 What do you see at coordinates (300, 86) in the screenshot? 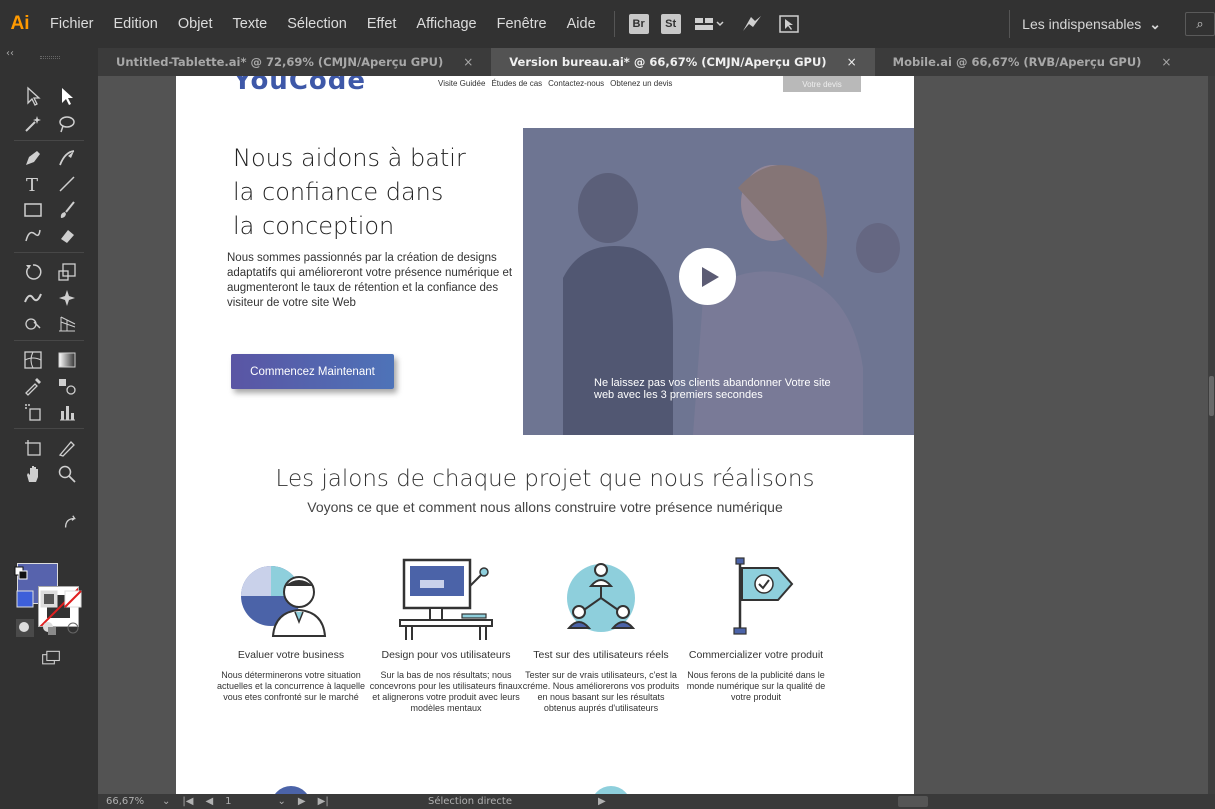
I see `youcode-logo: YouCode` at bounding box center [300, 86].